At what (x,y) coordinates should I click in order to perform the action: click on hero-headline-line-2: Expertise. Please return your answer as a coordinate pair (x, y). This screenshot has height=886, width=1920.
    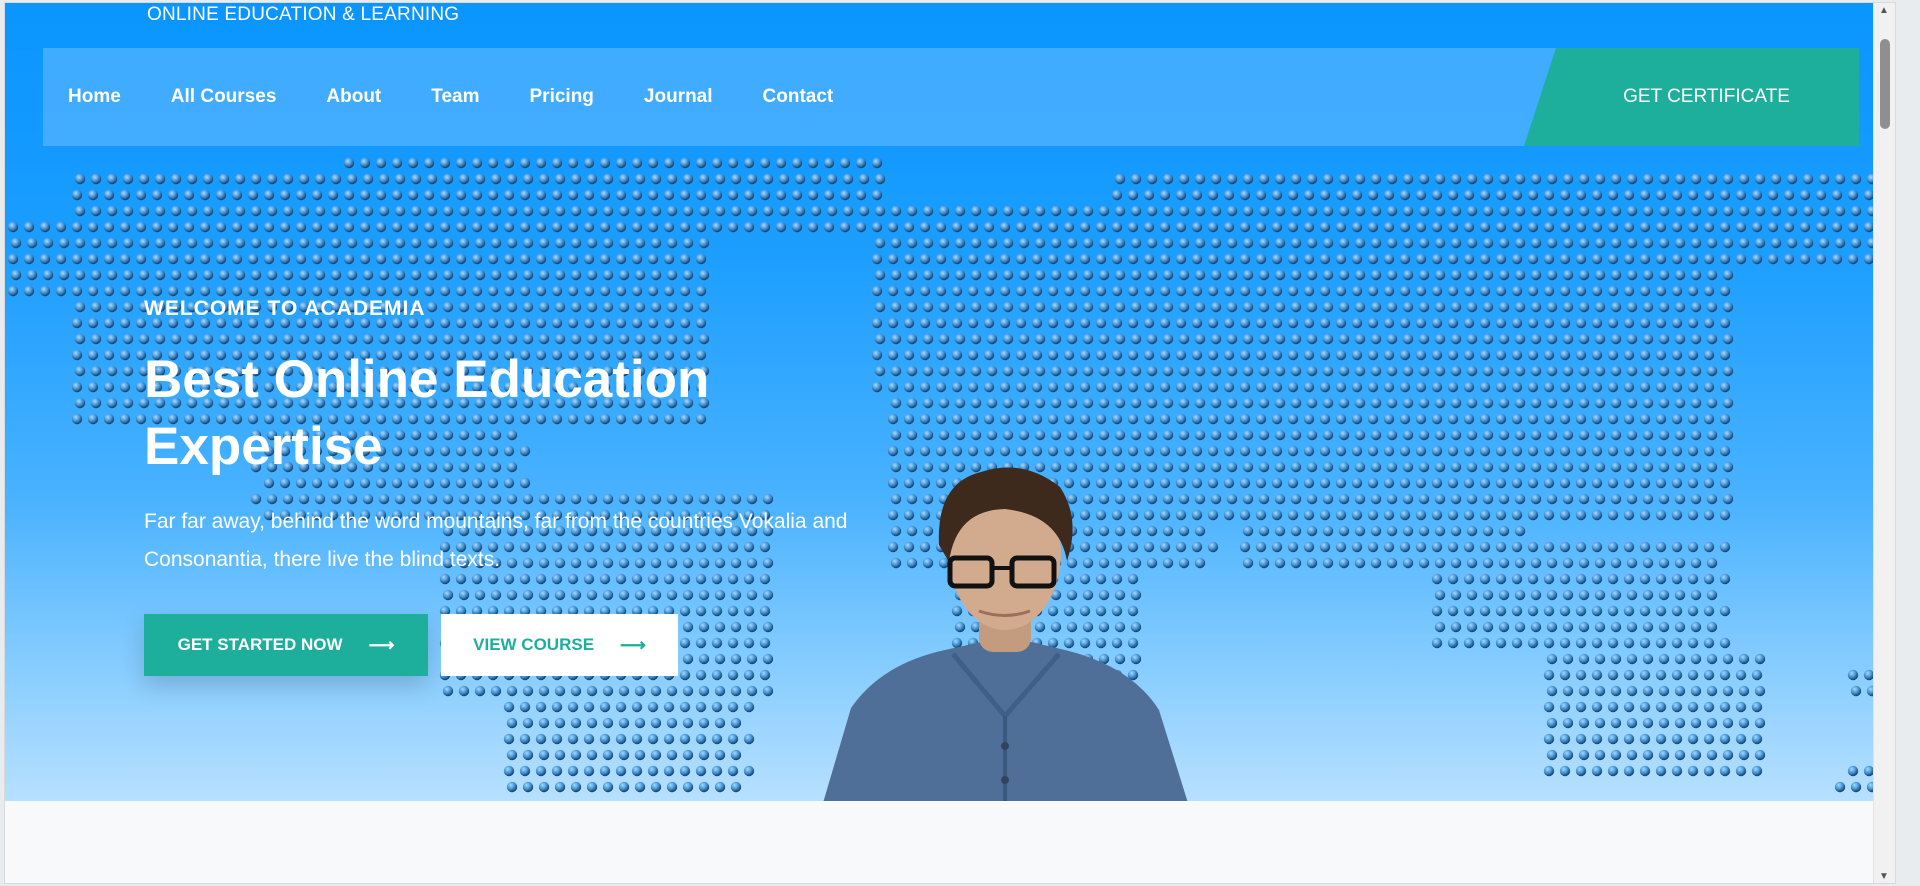
    Looking at the image, I should click on (263, 446).